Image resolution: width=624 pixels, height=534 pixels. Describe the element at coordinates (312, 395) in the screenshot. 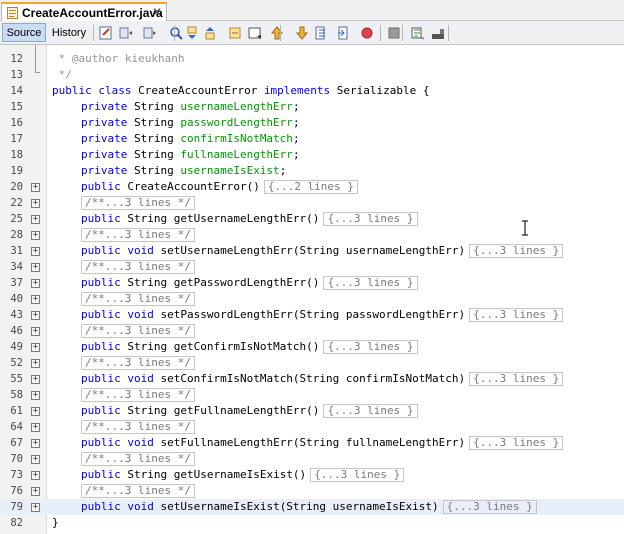

I see `code-line: 58 + /**...3 lines */` at that location.